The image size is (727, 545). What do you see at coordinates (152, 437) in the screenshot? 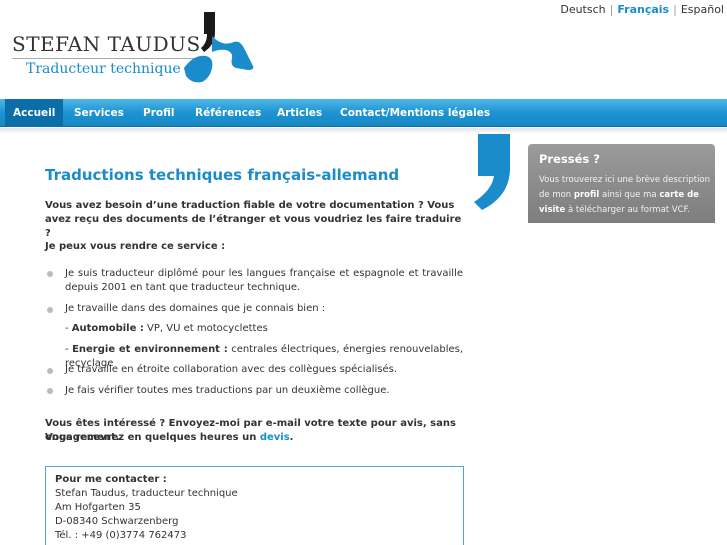
I see `cta-text: Vous recevrez en quelques heures un` at bounding box center [152, 437].